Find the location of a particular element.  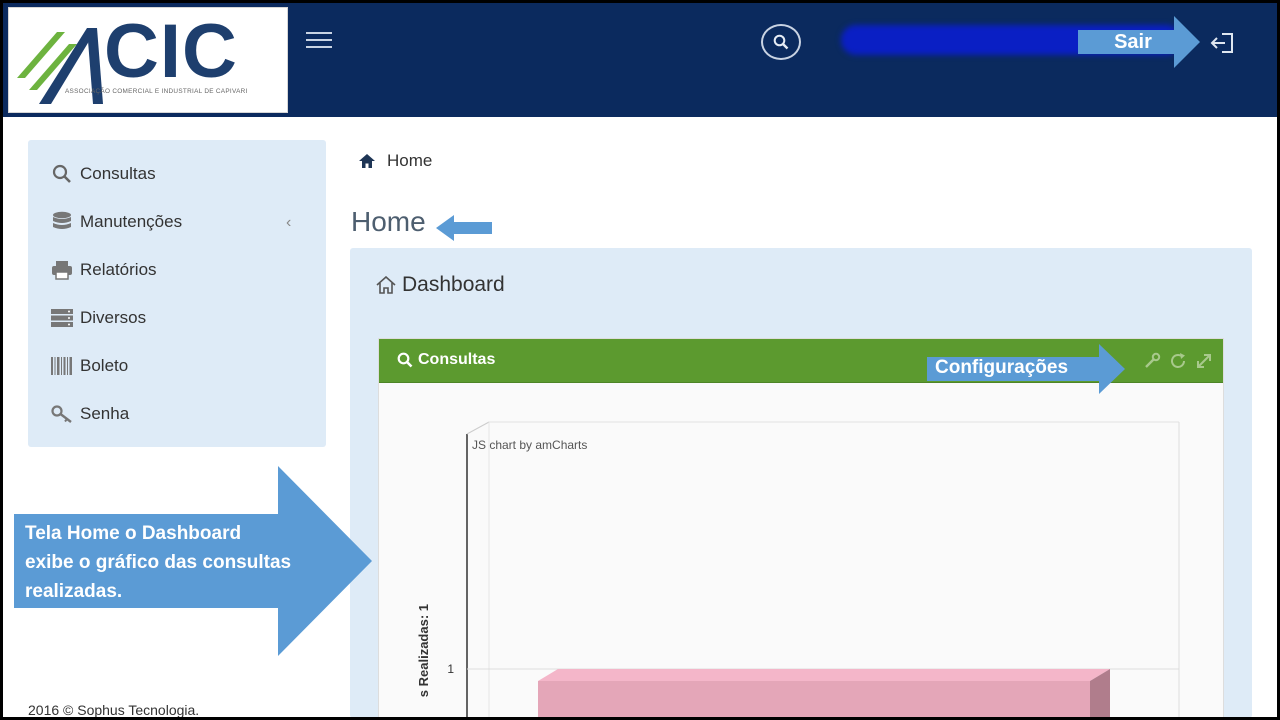

database-icon is located at coordinates (62, 221).